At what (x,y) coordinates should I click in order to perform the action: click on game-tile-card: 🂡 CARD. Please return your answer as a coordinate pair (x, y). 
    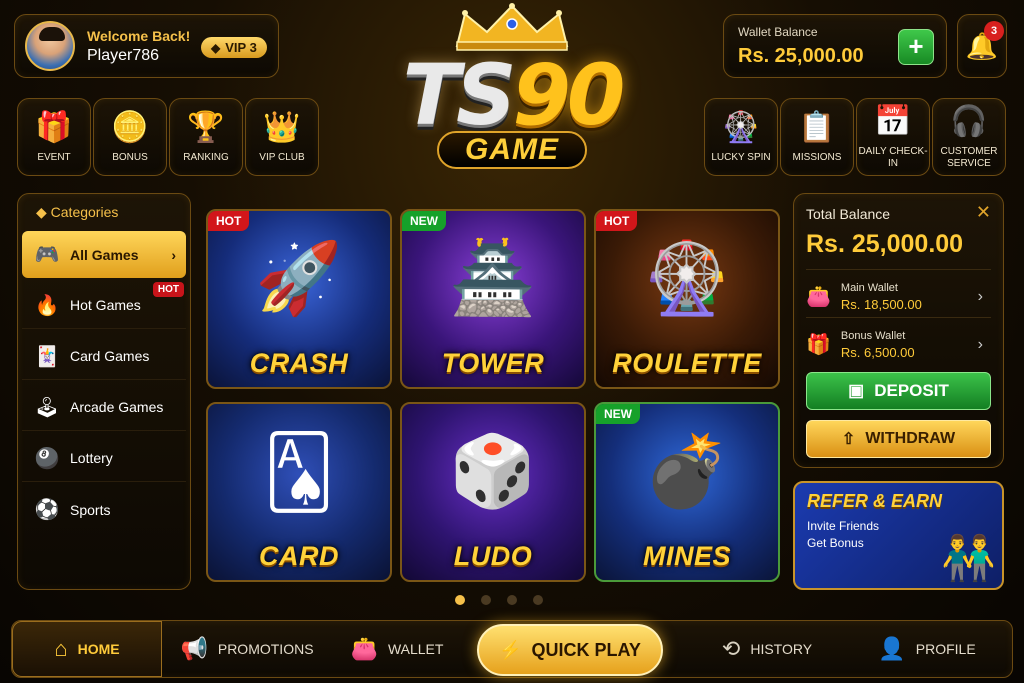
    Looking at the image, I should click on (299, 492).